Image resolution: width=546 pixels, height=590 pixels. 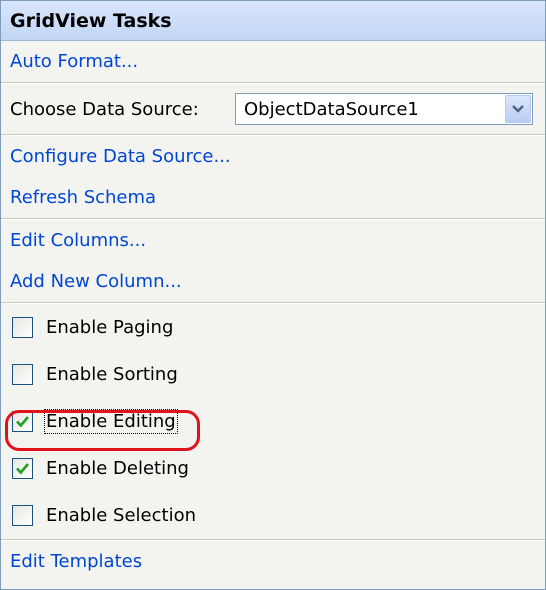 I want to click on enable-paging-label: Enable Paging, so click(x=109, y=327).